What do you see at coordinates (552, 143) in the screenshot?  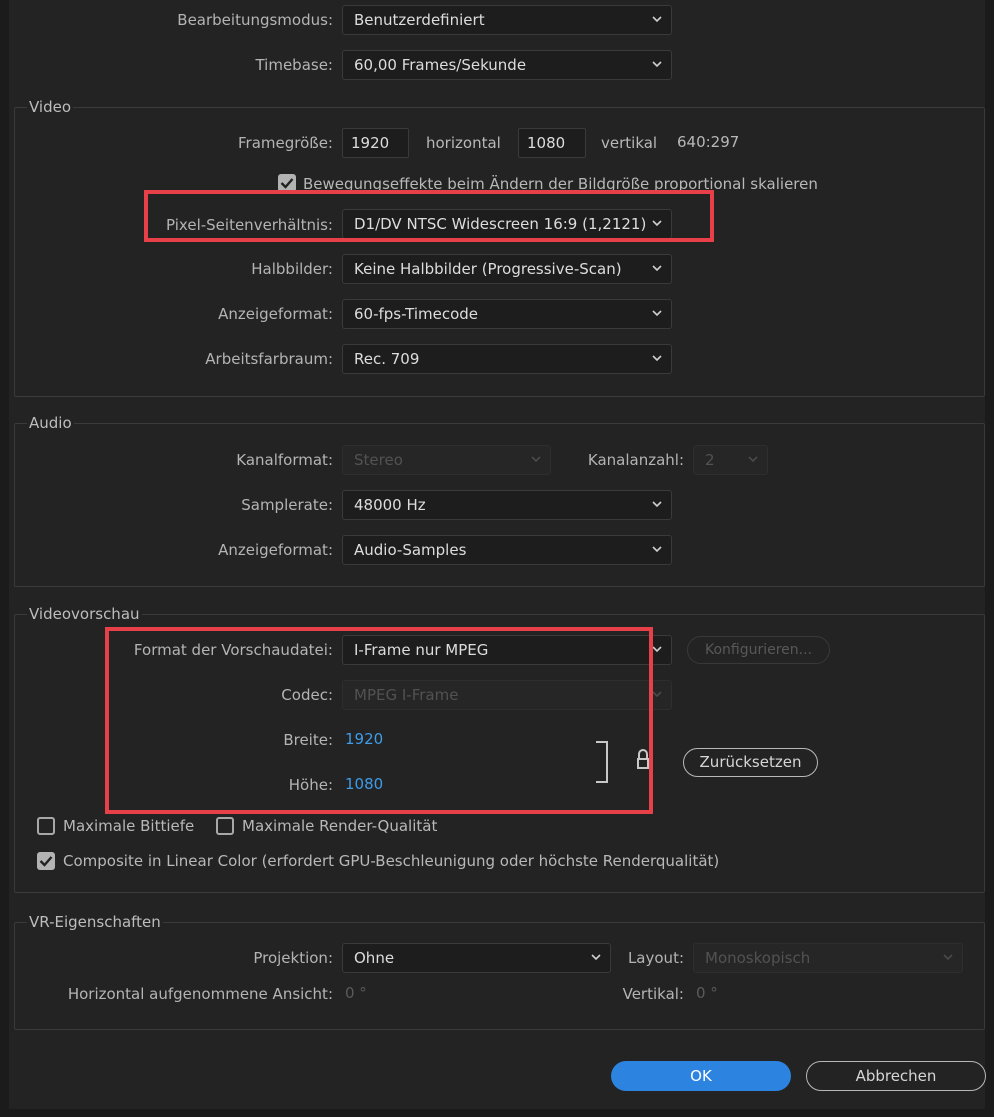 I see `frame-height-input: 1080` at bounding box center [552, 143].